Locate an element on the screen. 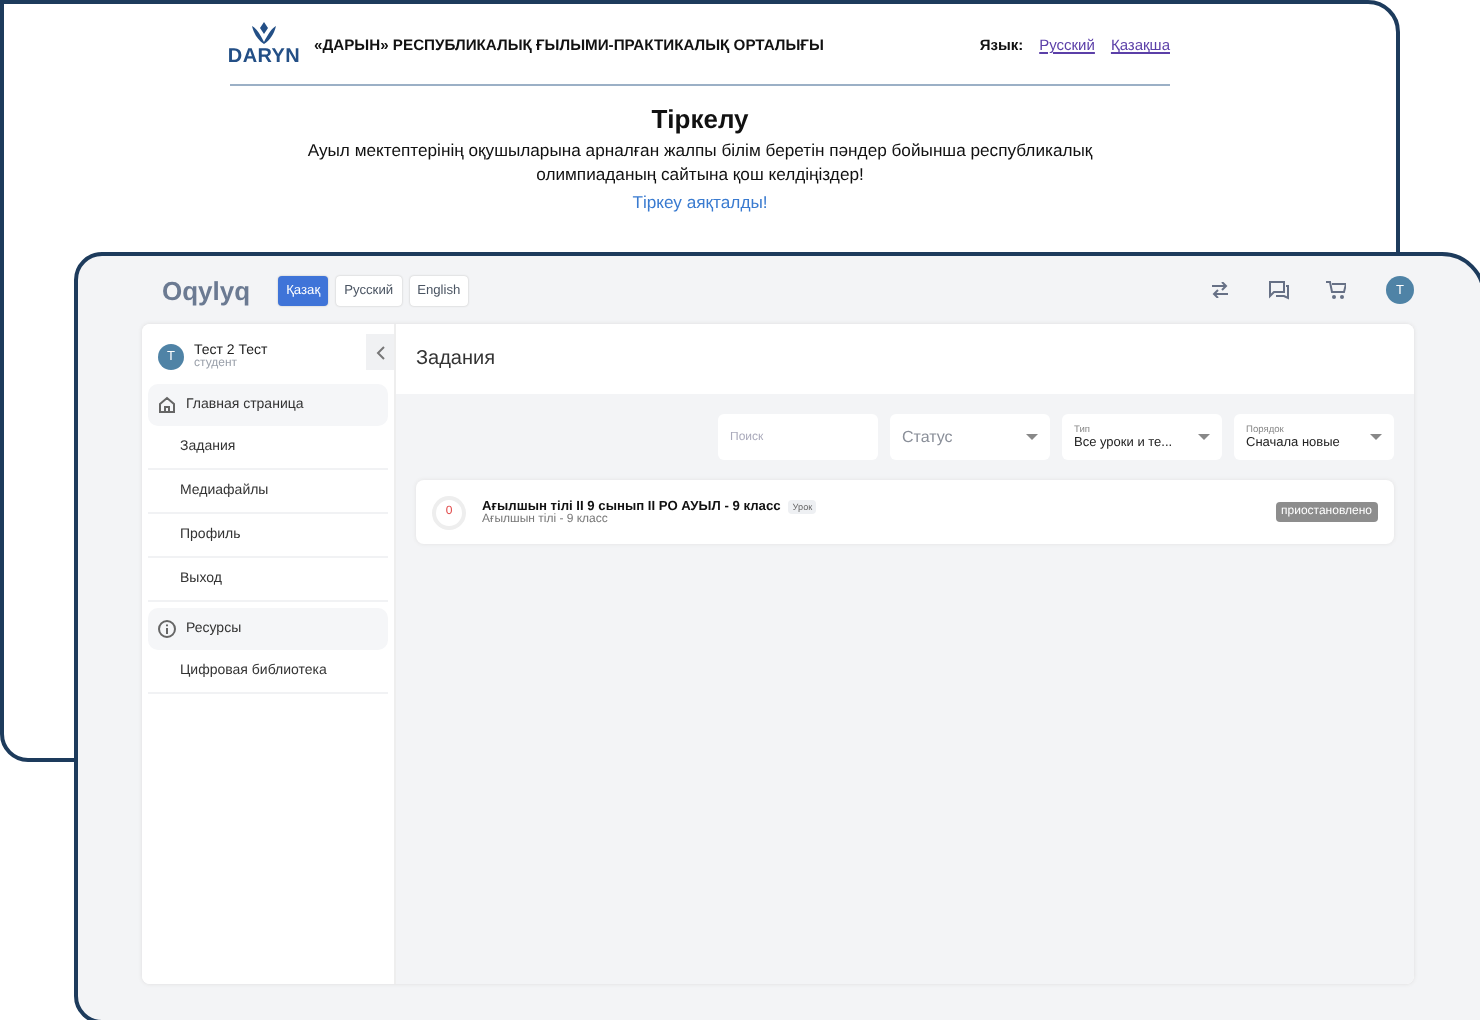 The image size is (1480, 1020). chevron-left-icon is located at coordinates (380, 352).